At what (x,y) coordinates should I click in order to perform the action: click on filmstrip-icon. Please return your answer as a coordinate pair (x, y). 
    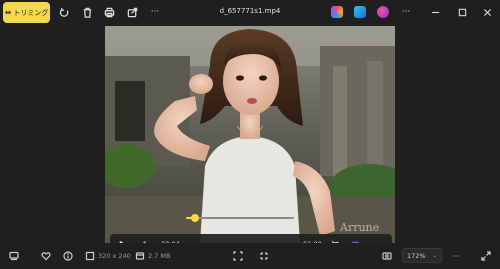
    Looking at the image, I should click on (14, 256).